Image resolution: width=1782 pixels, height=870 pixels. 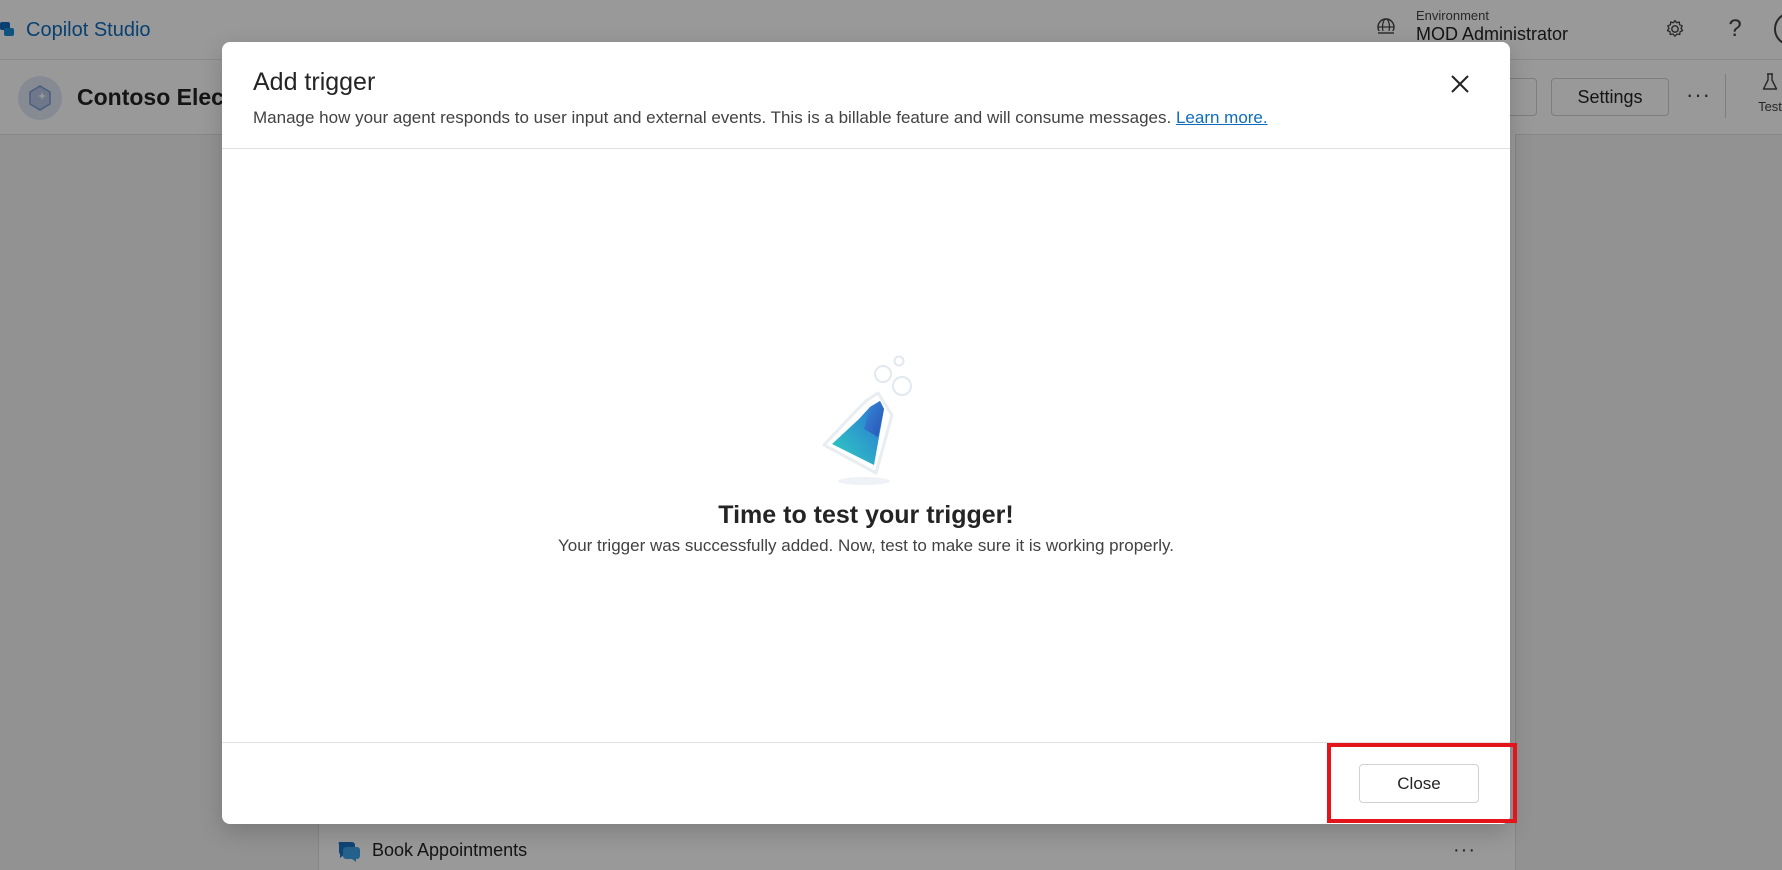 What do you see at coordinates (867, 420) in the screenshot?
I see `test-flask-icon` at bounding box center [867, 420].